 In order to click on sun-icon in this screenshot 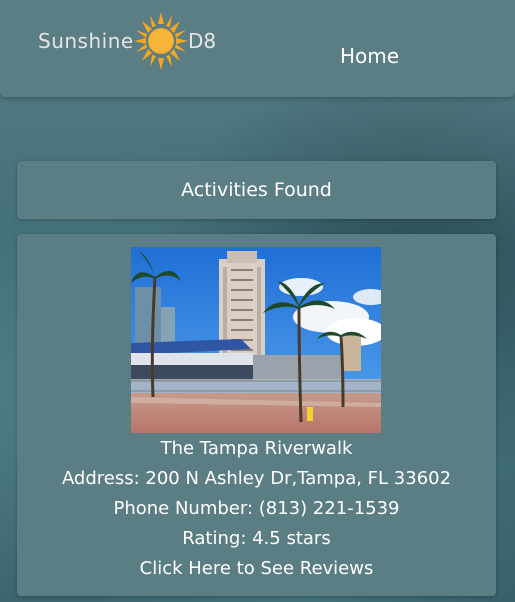, I will do `click(161, 41)`.